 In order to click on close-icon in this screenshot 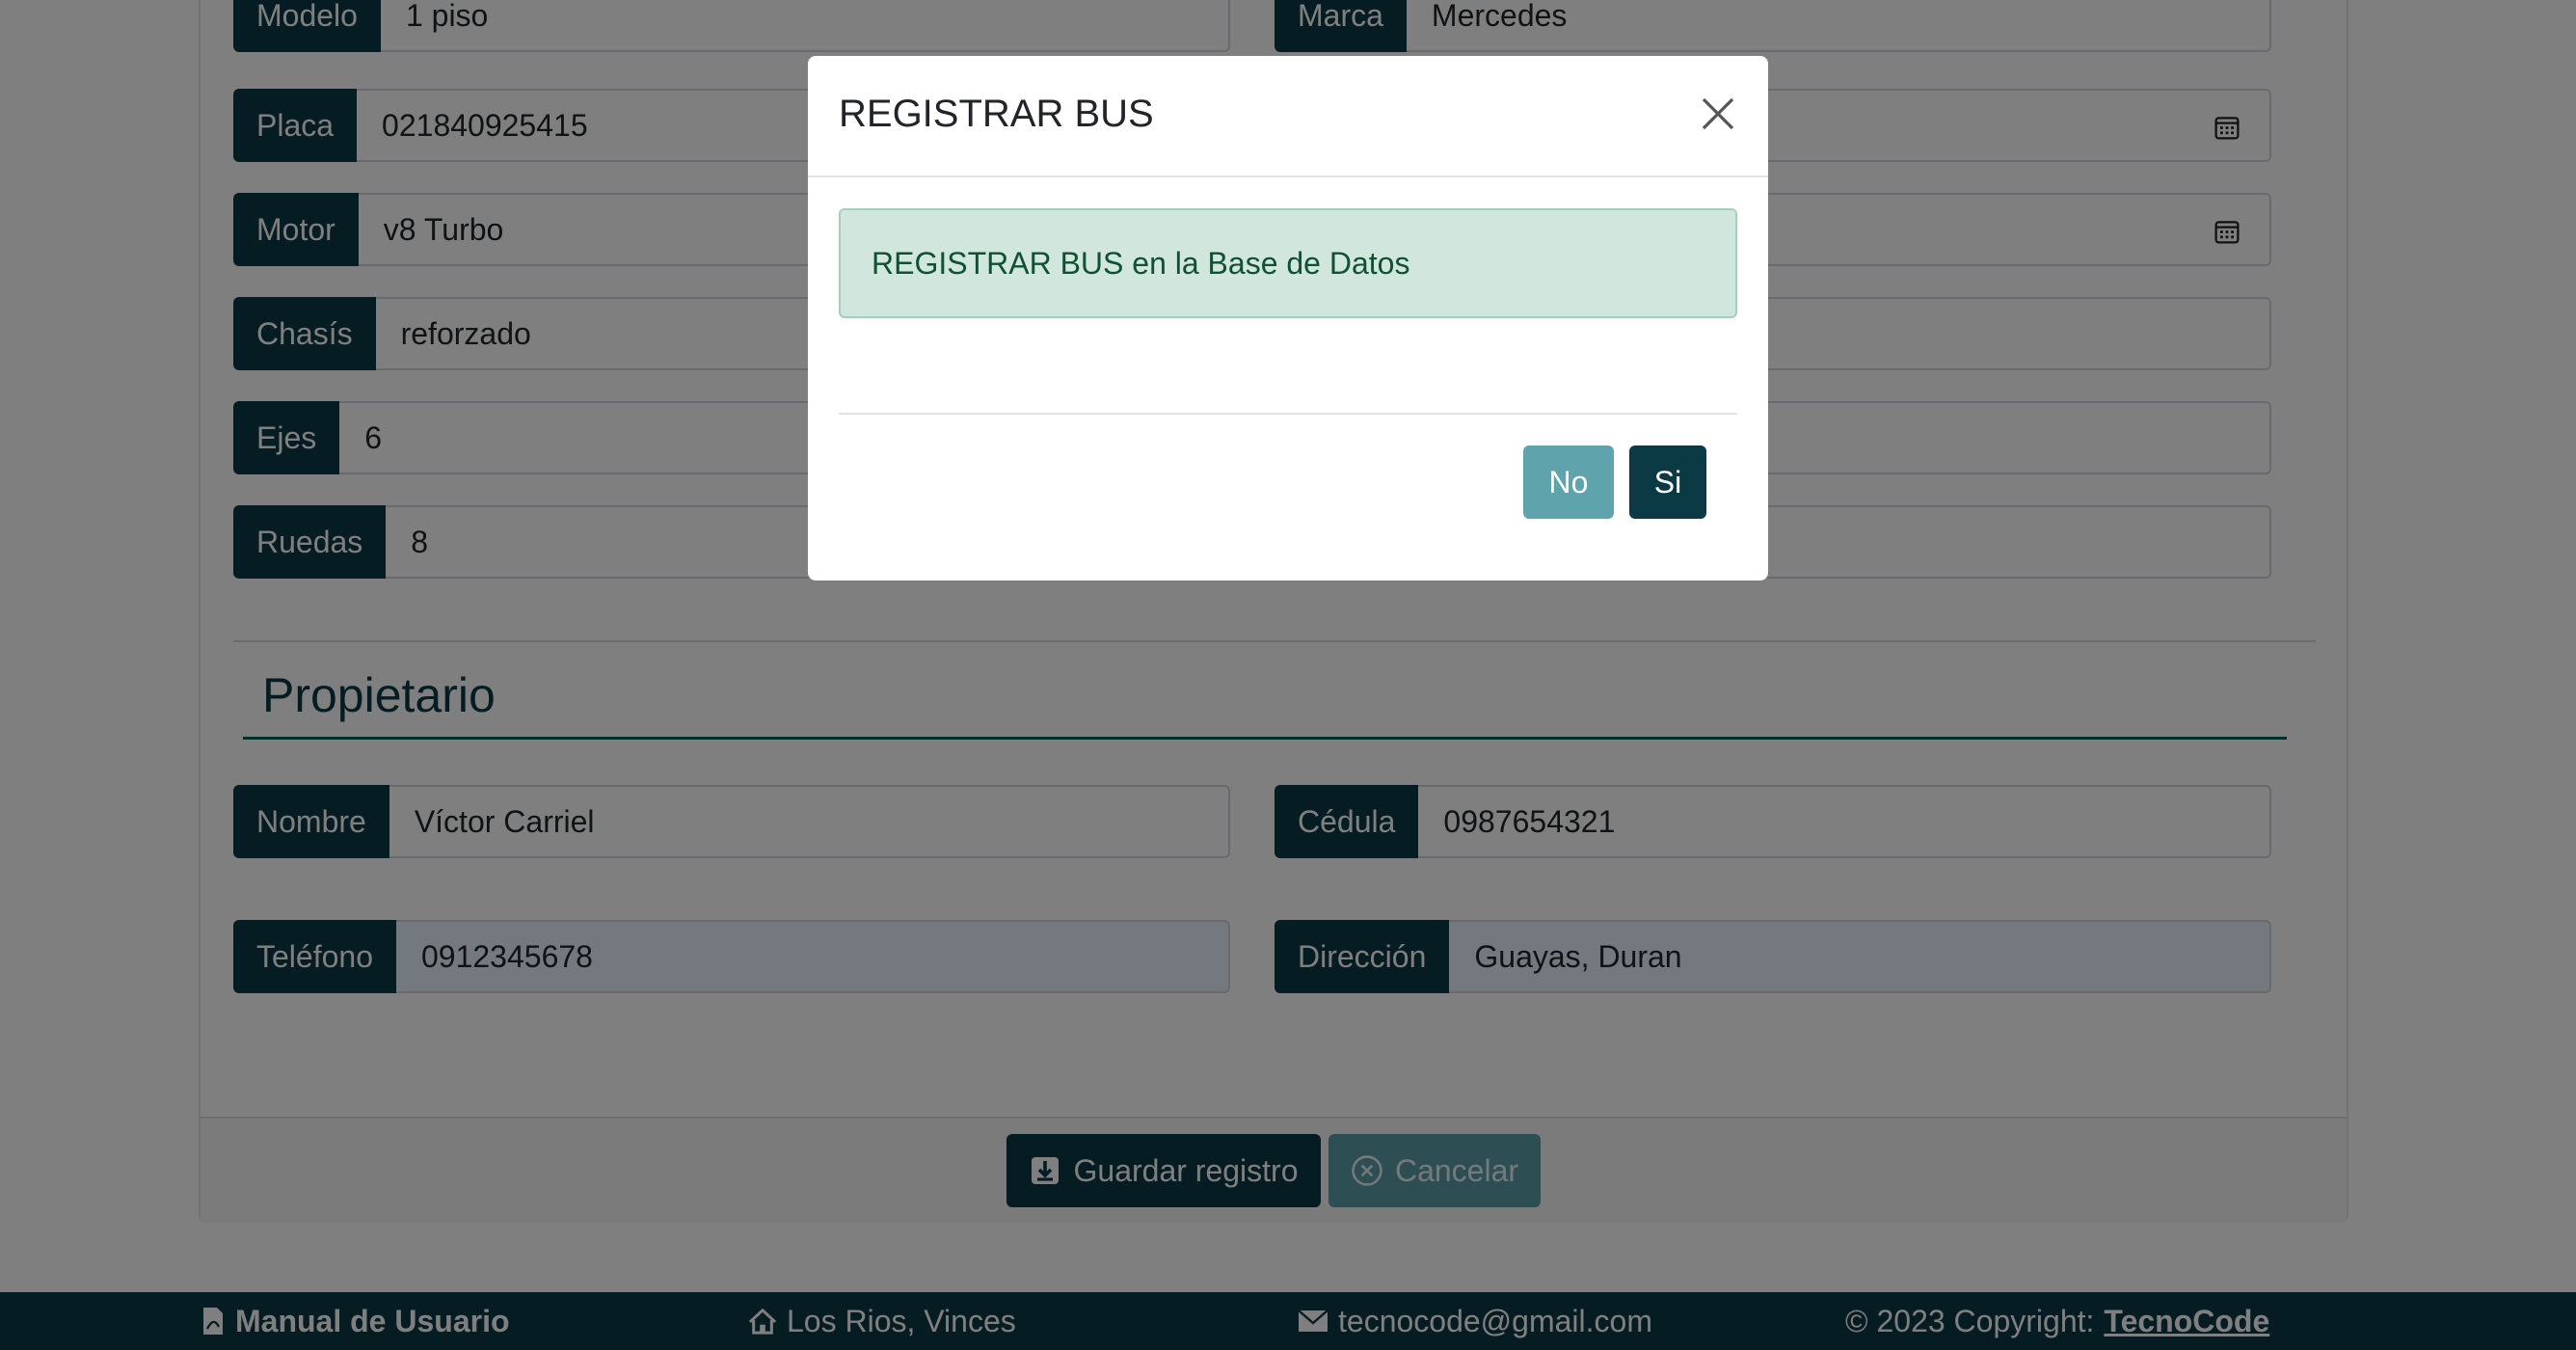, I will do `click(1718, 113)`.